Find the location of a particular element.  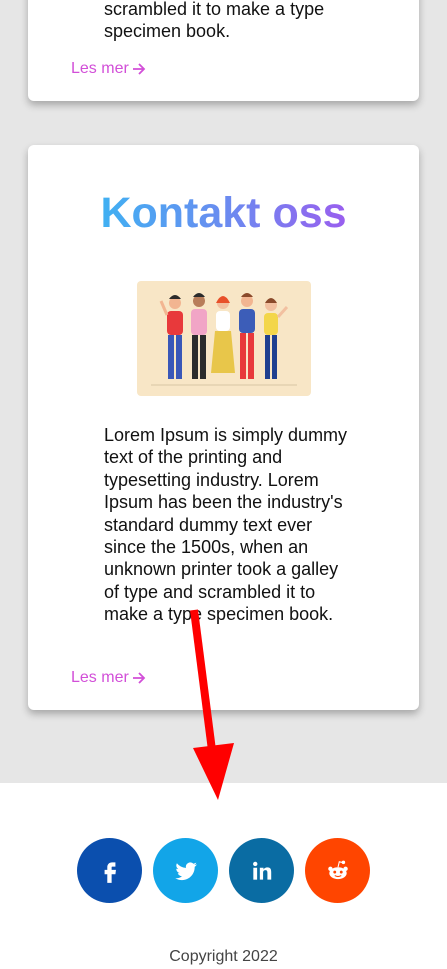

linkedin-button is located at coordinates (261, 870).